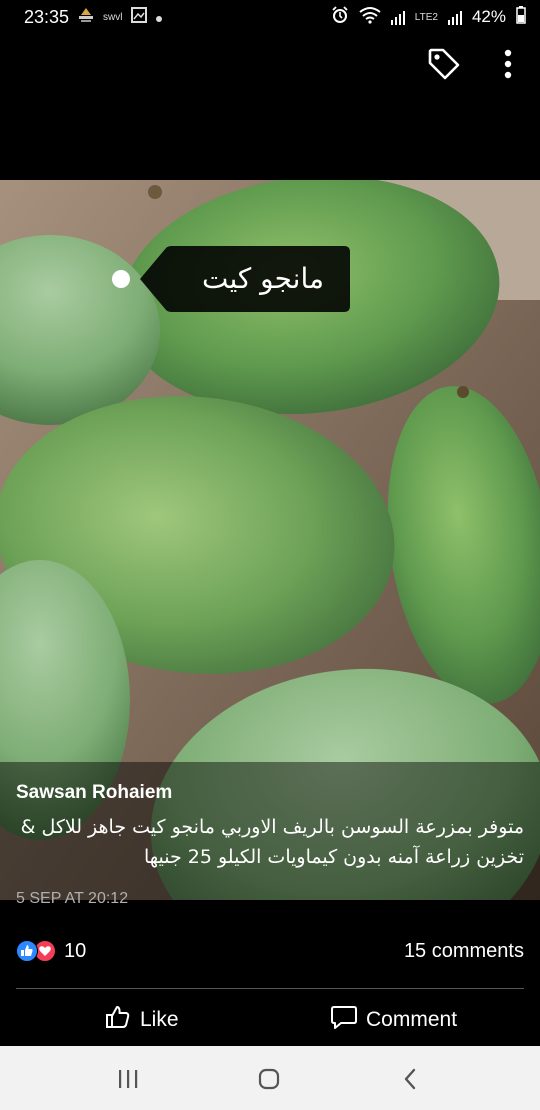 This screenshot has width=540, height=1110. I want to click on notification-dot-icon, so click(159, 17).